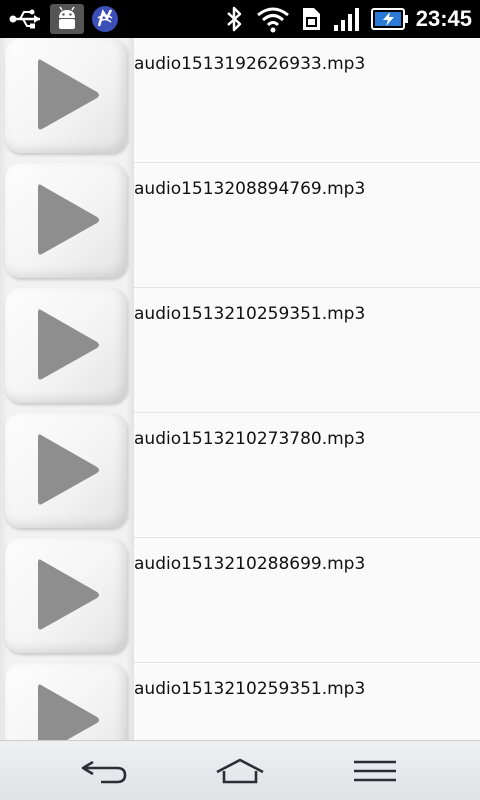 The width and height of the screenshot is (480, 800). I want to click on menu-icon, so click(375, 771).